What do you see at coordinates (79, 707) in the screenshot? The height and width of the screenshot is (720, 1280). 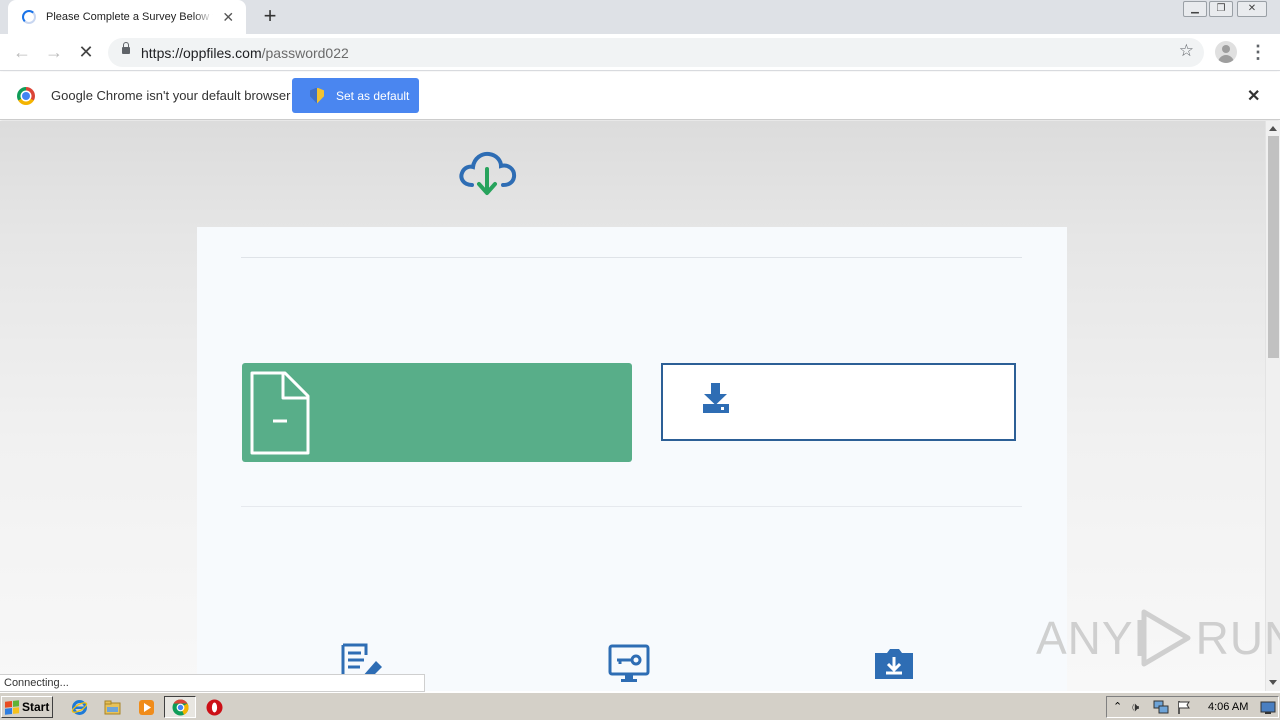 I see `internet-explorer-icon` at bounding box center [79, 707].